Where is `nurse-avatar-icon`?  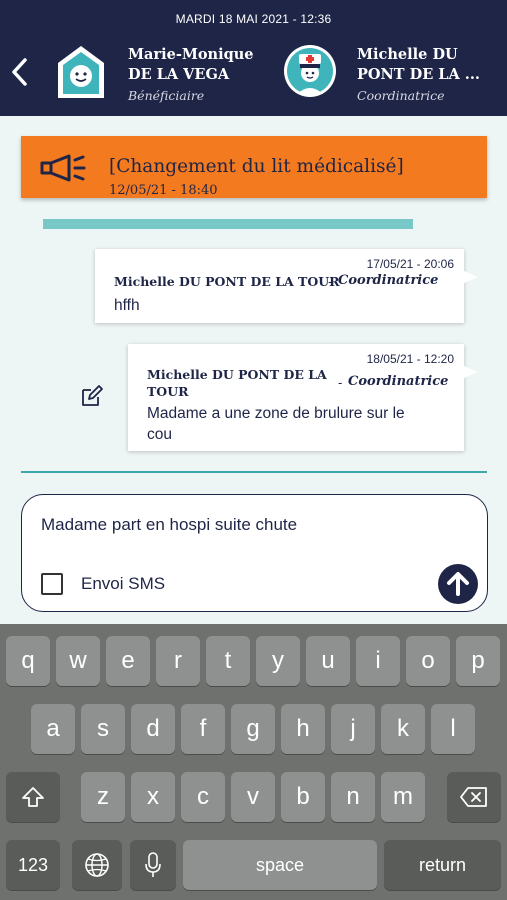
nurse-avatar-icon is located at coordinates (310, 71).